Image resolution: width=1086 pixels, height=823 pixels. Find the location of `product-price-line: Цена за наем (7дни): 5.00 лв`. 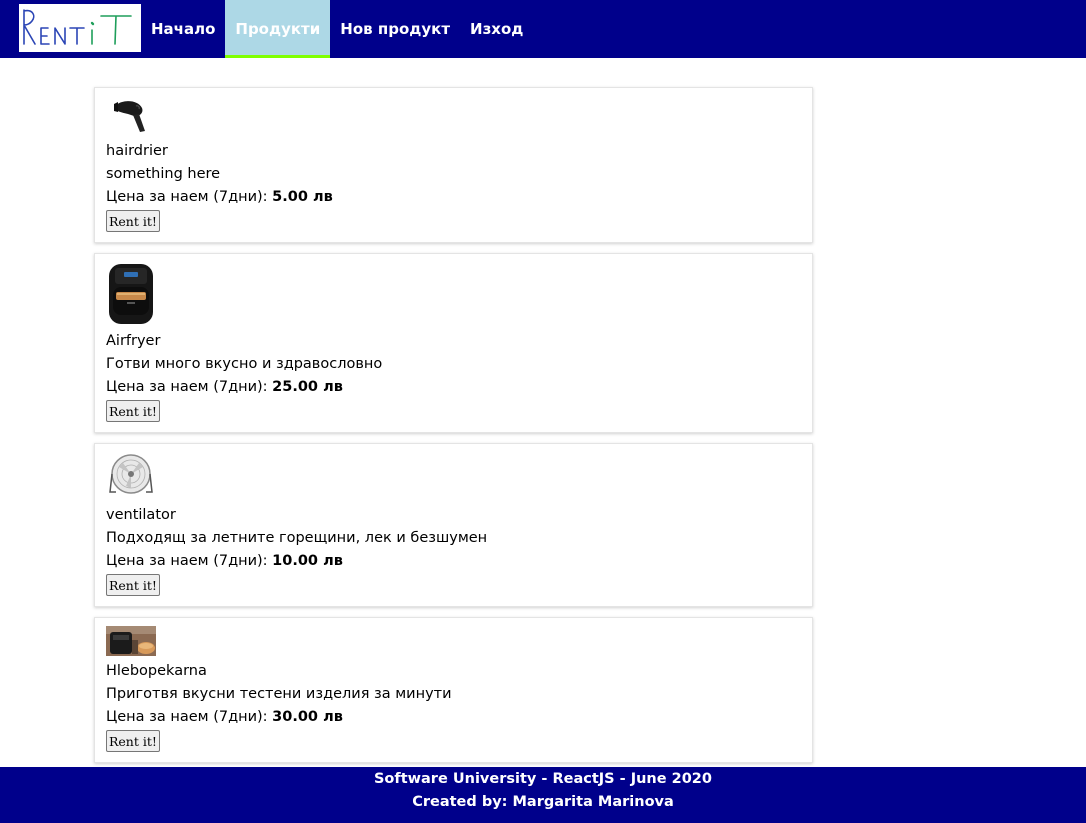

product-price-line: Цена за наем (7дни): 5.00 лв is located at coordinates (453, 197).